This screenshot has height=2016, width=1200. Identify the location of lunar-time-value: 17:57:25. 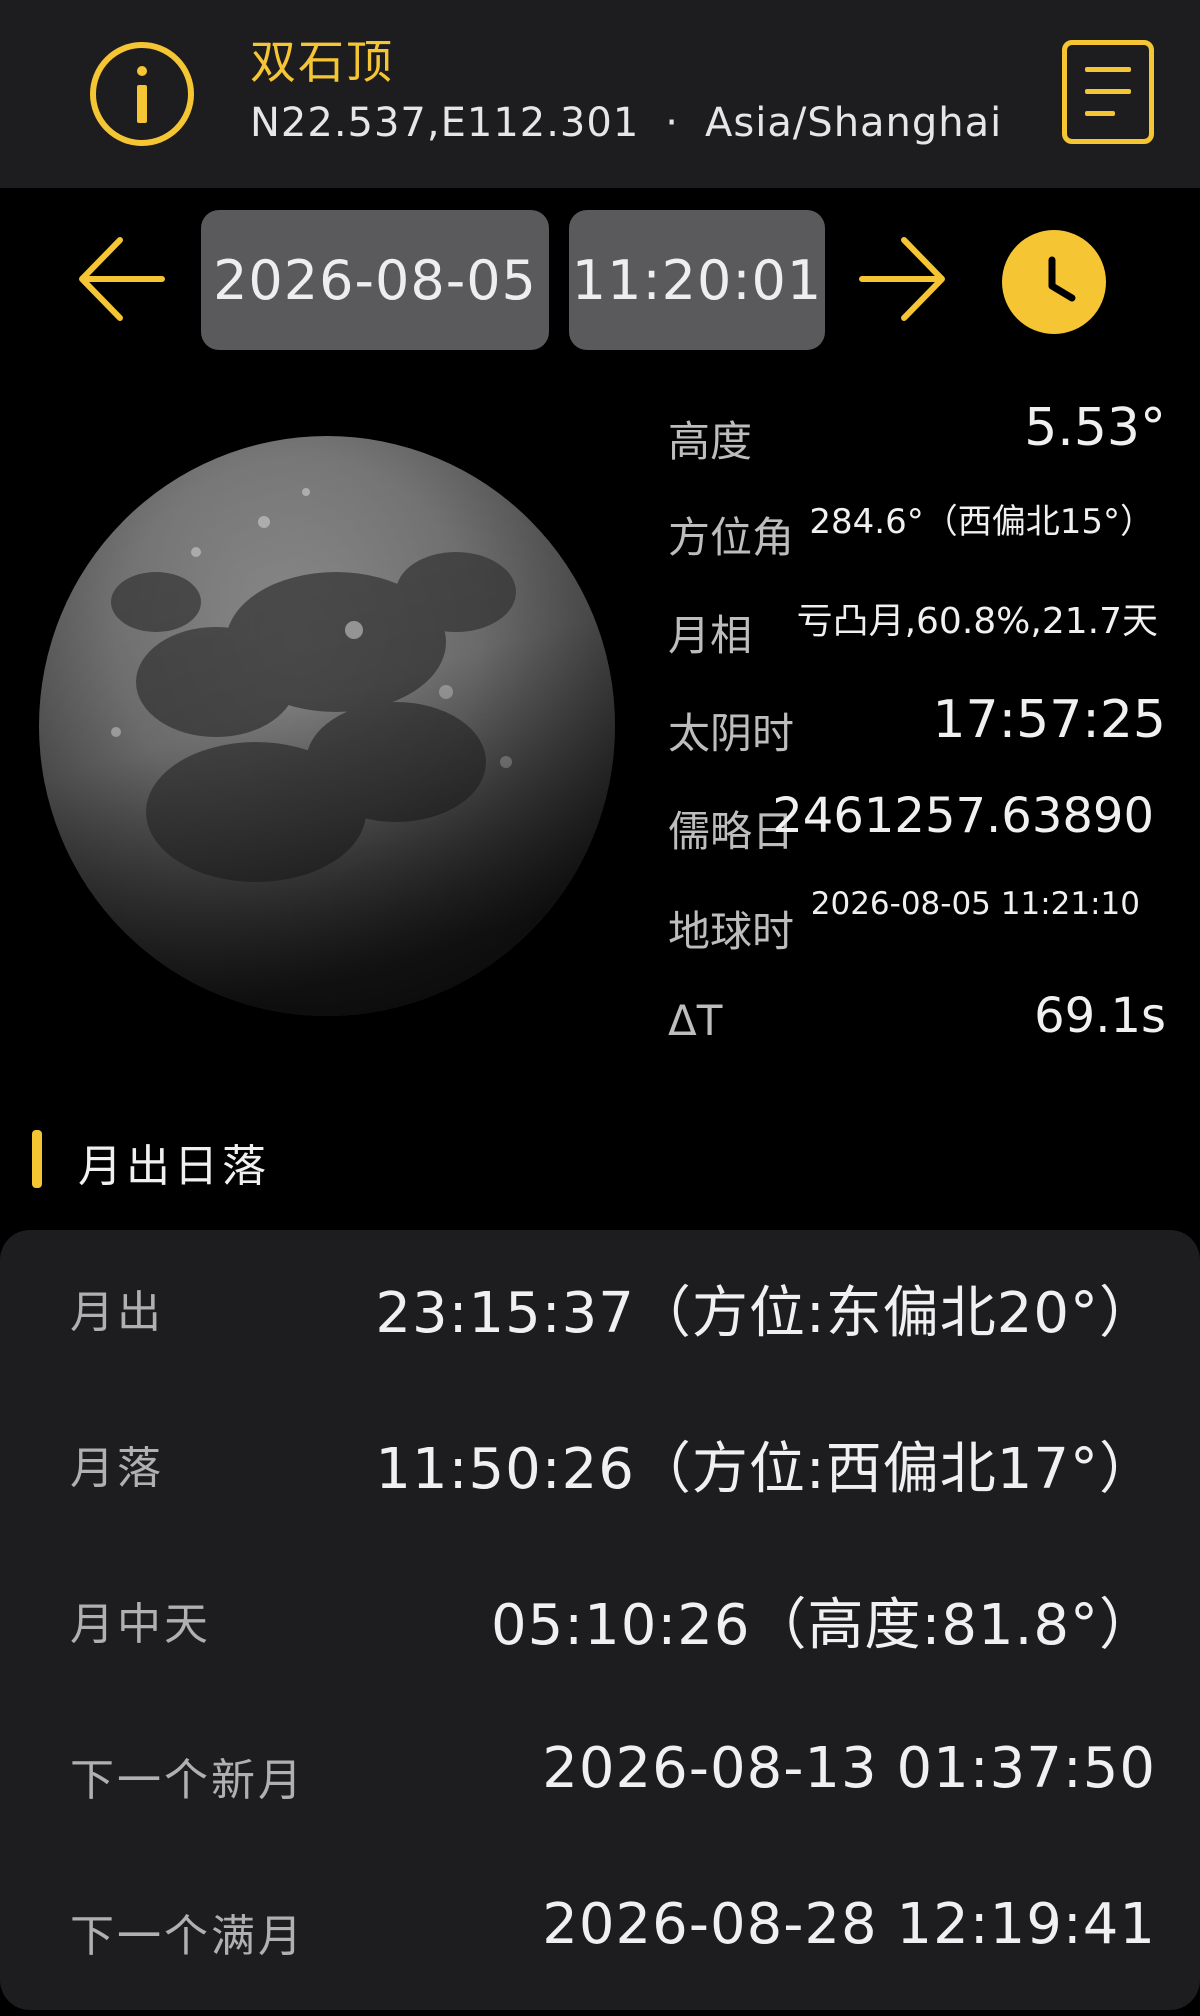
(1049, 720).